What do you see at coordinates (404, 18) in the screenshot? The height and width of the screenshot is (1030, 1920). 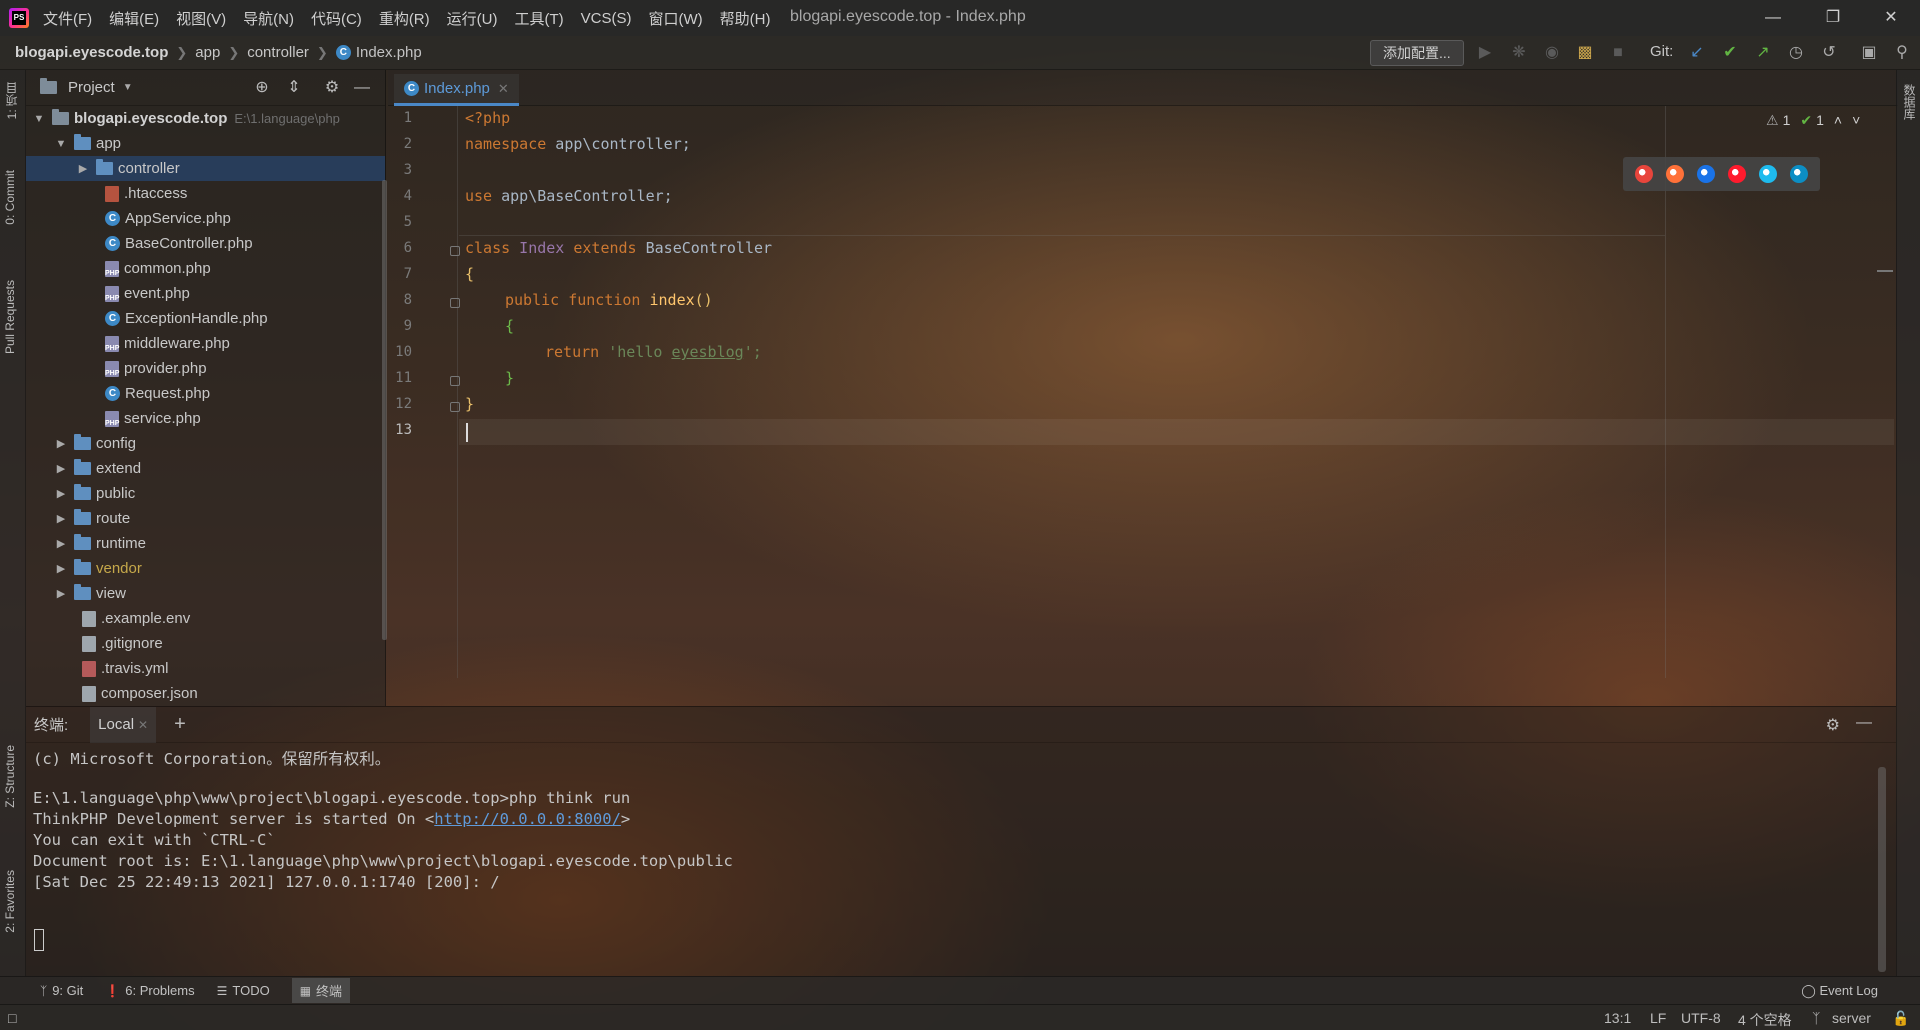 I see `menu-refactor: 重构(R)` at bounding box center [404, 18].